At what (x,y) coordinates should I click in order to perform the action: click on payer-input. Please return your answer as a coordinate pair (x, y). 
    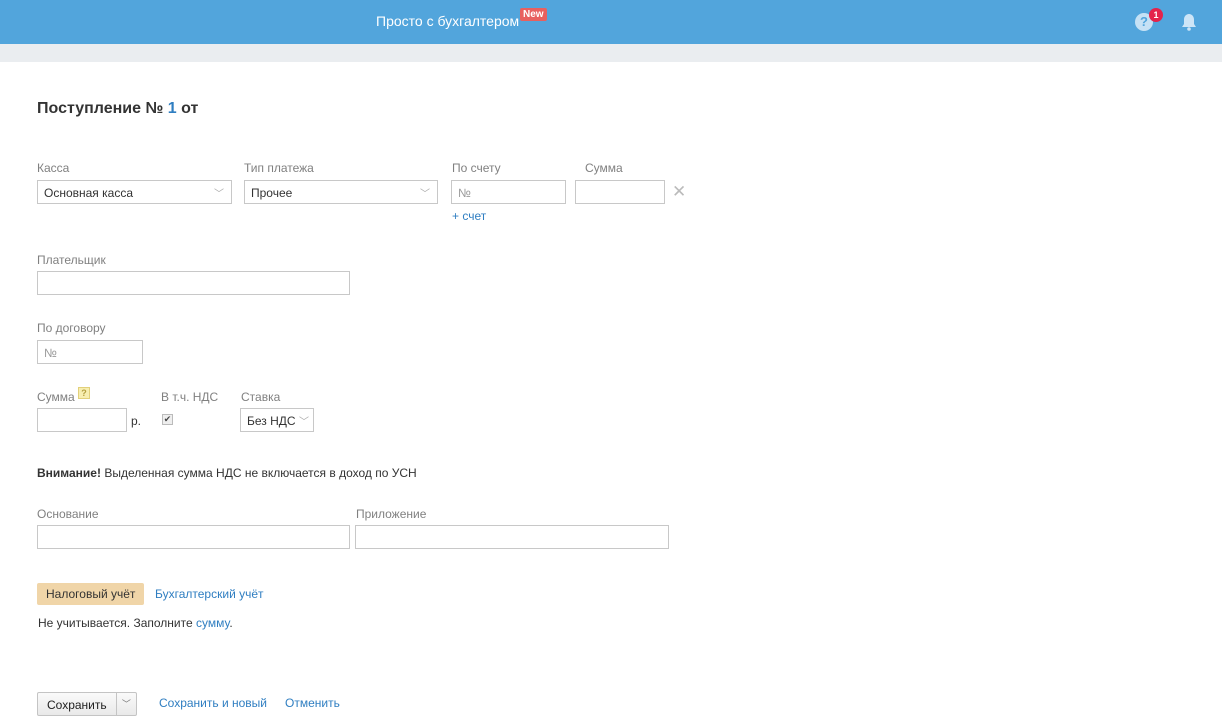
    Looking at the image, I should click on (193, 283).